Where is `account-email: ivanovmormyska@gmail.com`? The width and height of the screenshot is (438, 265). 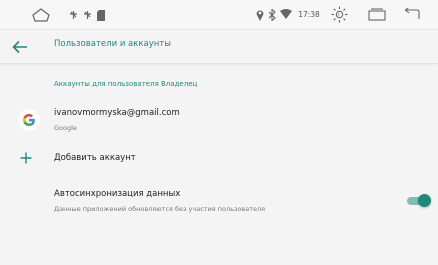 account-email: ivanovmormyska@gmail.com is located at coordinates (117, 113).